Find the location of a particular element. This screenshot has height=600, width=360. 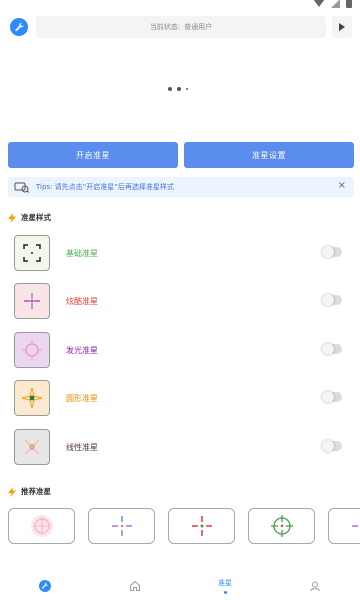

pager-indicator is located at coordinates (178, 89).